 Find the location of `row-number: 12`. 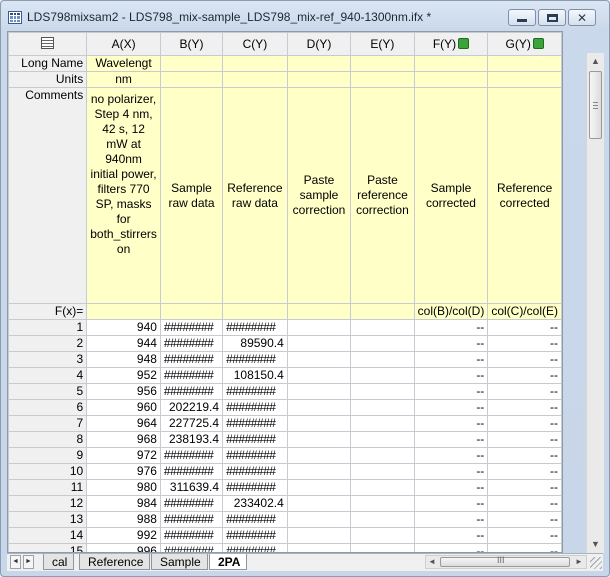

row-number: 12 is located at coordinates (48, 503).